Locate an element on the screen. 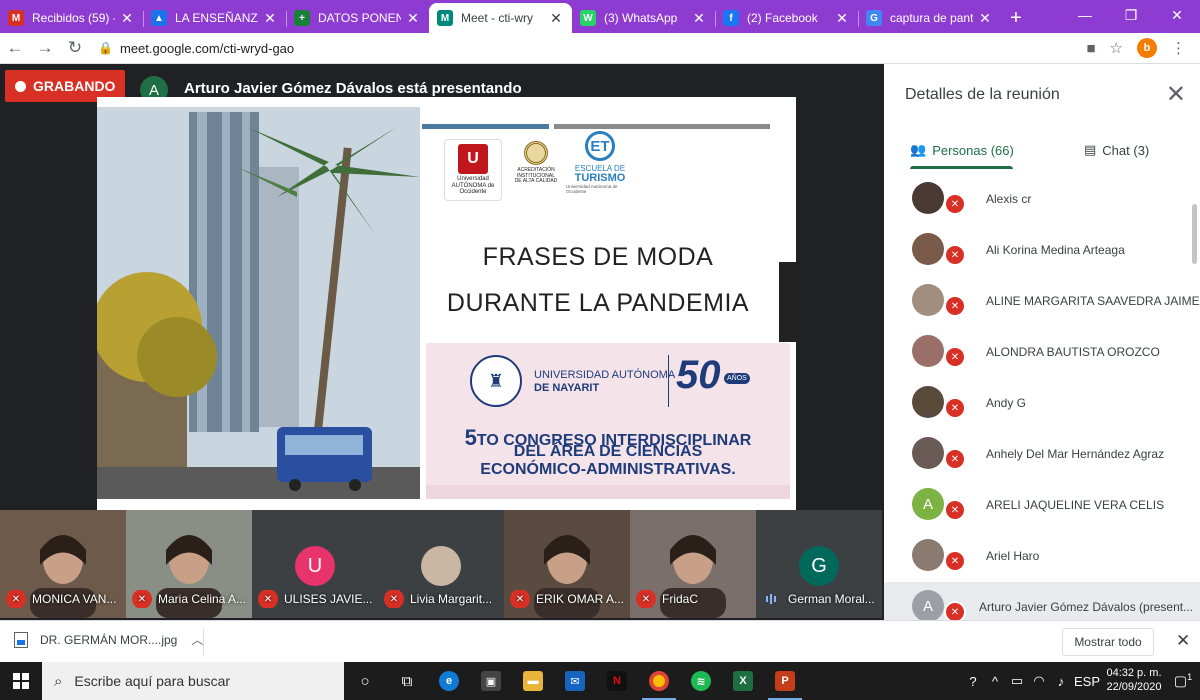 The image size is (1200, 700). system-tray: ? ^ ▭ ◠ ♪ ESP 04:32 p. m. 22/09/2020 ▢1 is located at coordinates (1081, 681).